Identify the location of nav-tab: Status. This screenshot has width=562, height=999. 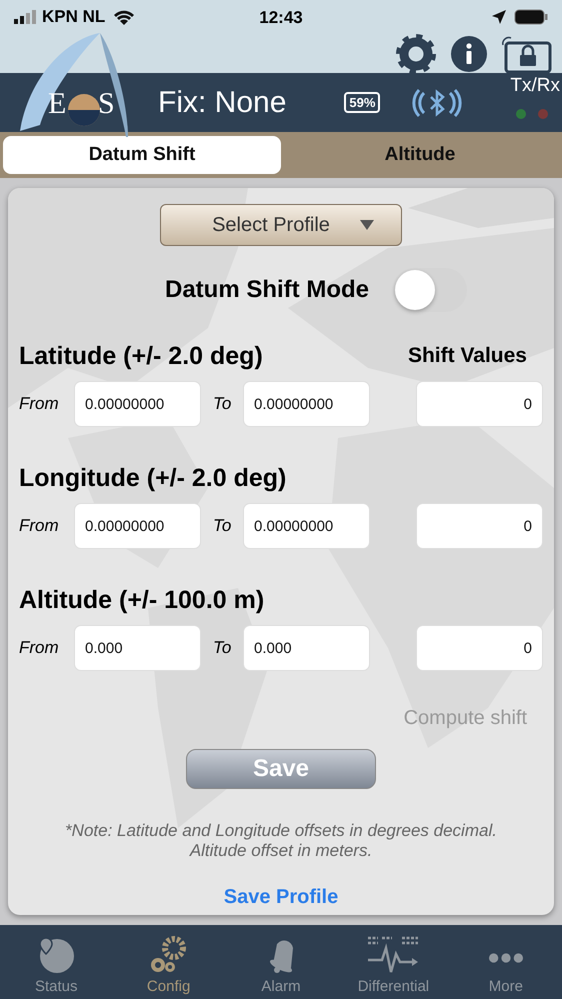
(56, 962).